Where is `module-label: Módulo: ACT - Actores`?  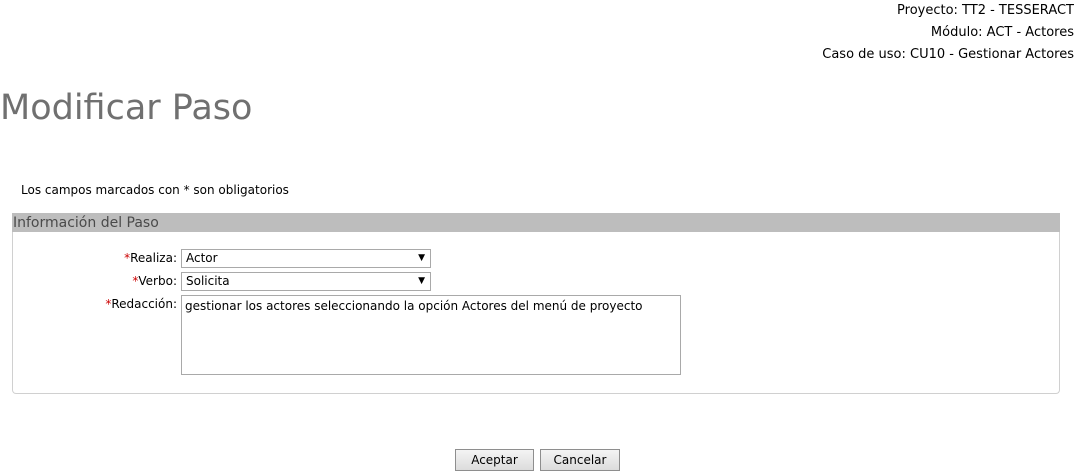
module-label: Módulo: ACT - Actores is located at coordinates (1002, 32).